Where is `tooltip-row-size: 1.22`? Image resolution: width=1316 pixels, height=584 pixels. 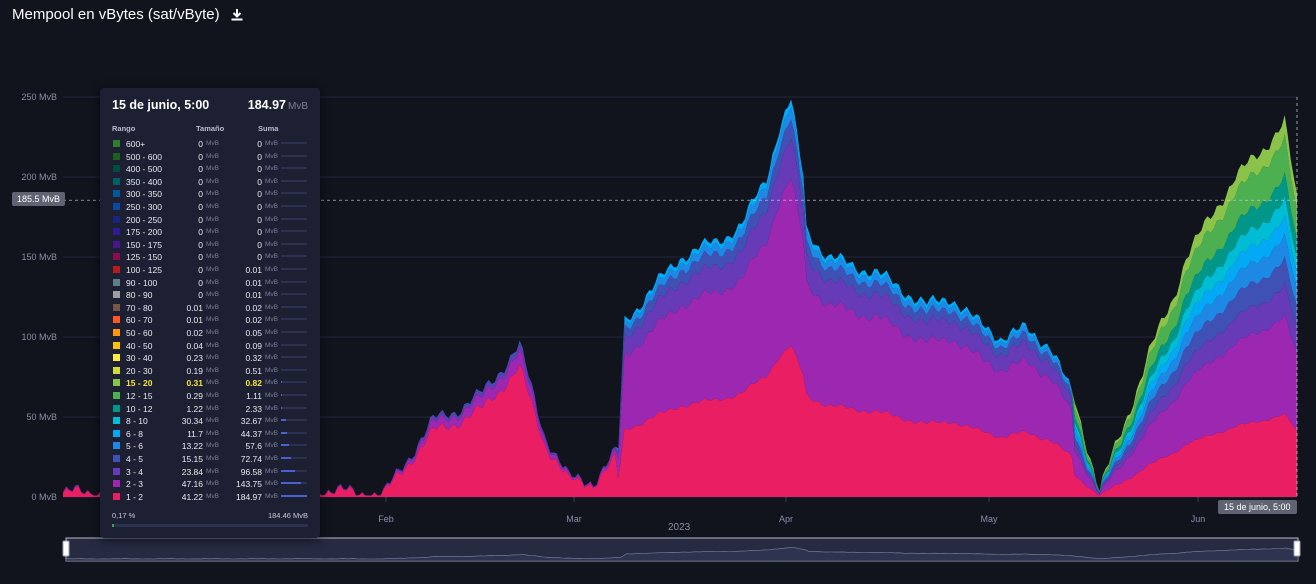
tooltip-row-size: 1.22 is located at coordinates (194, 408).